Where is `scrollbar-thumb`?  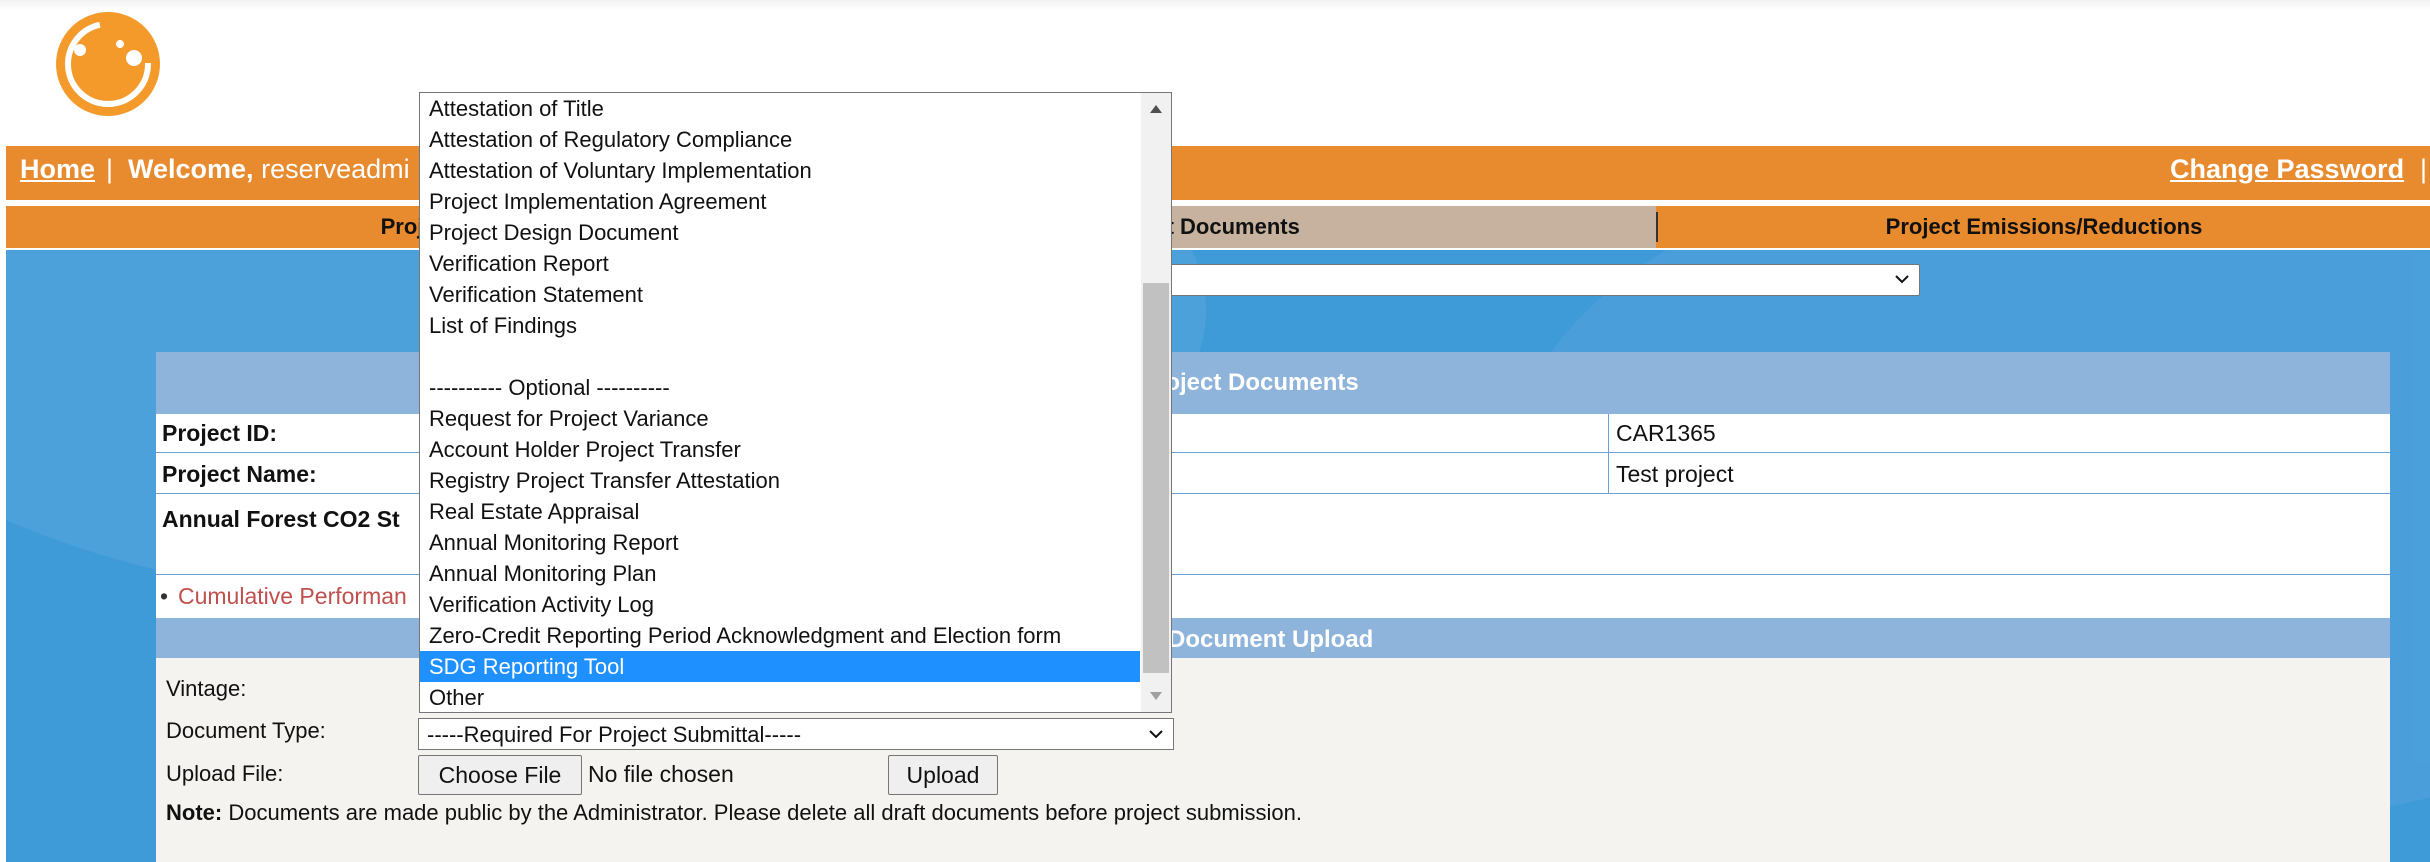 scrollbar-thumb is located at coordinates (1156, 478).